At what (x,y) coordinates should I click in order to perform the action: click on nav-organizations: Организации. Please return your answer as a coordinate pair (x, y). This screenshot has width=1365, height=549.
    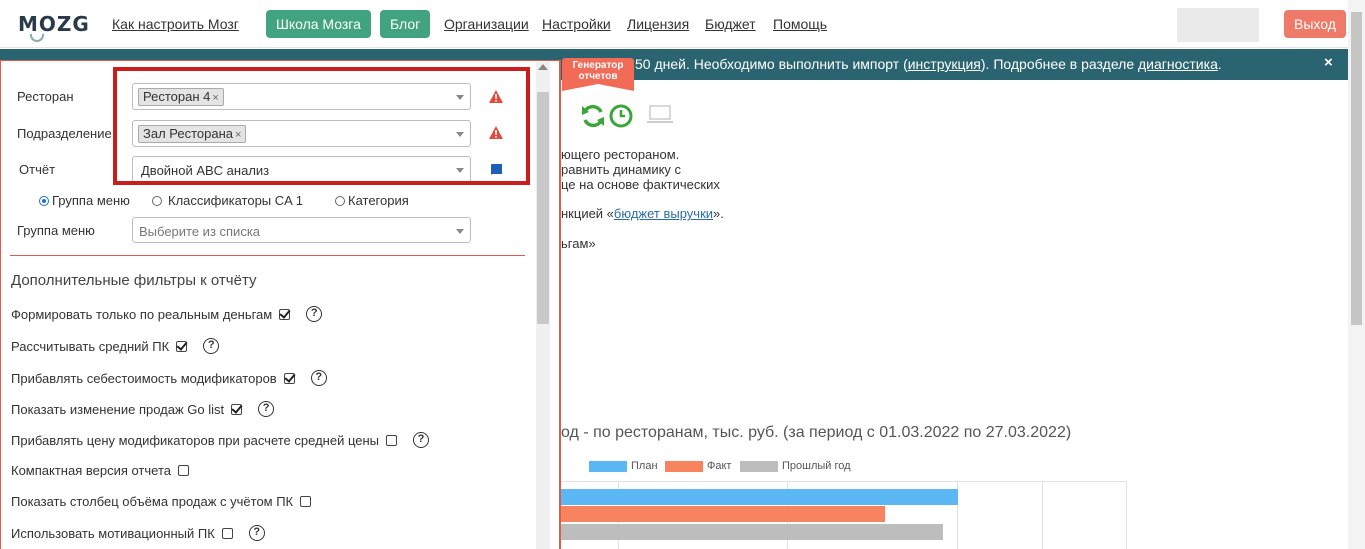
    Looking at the image, I should click on (486, 24).